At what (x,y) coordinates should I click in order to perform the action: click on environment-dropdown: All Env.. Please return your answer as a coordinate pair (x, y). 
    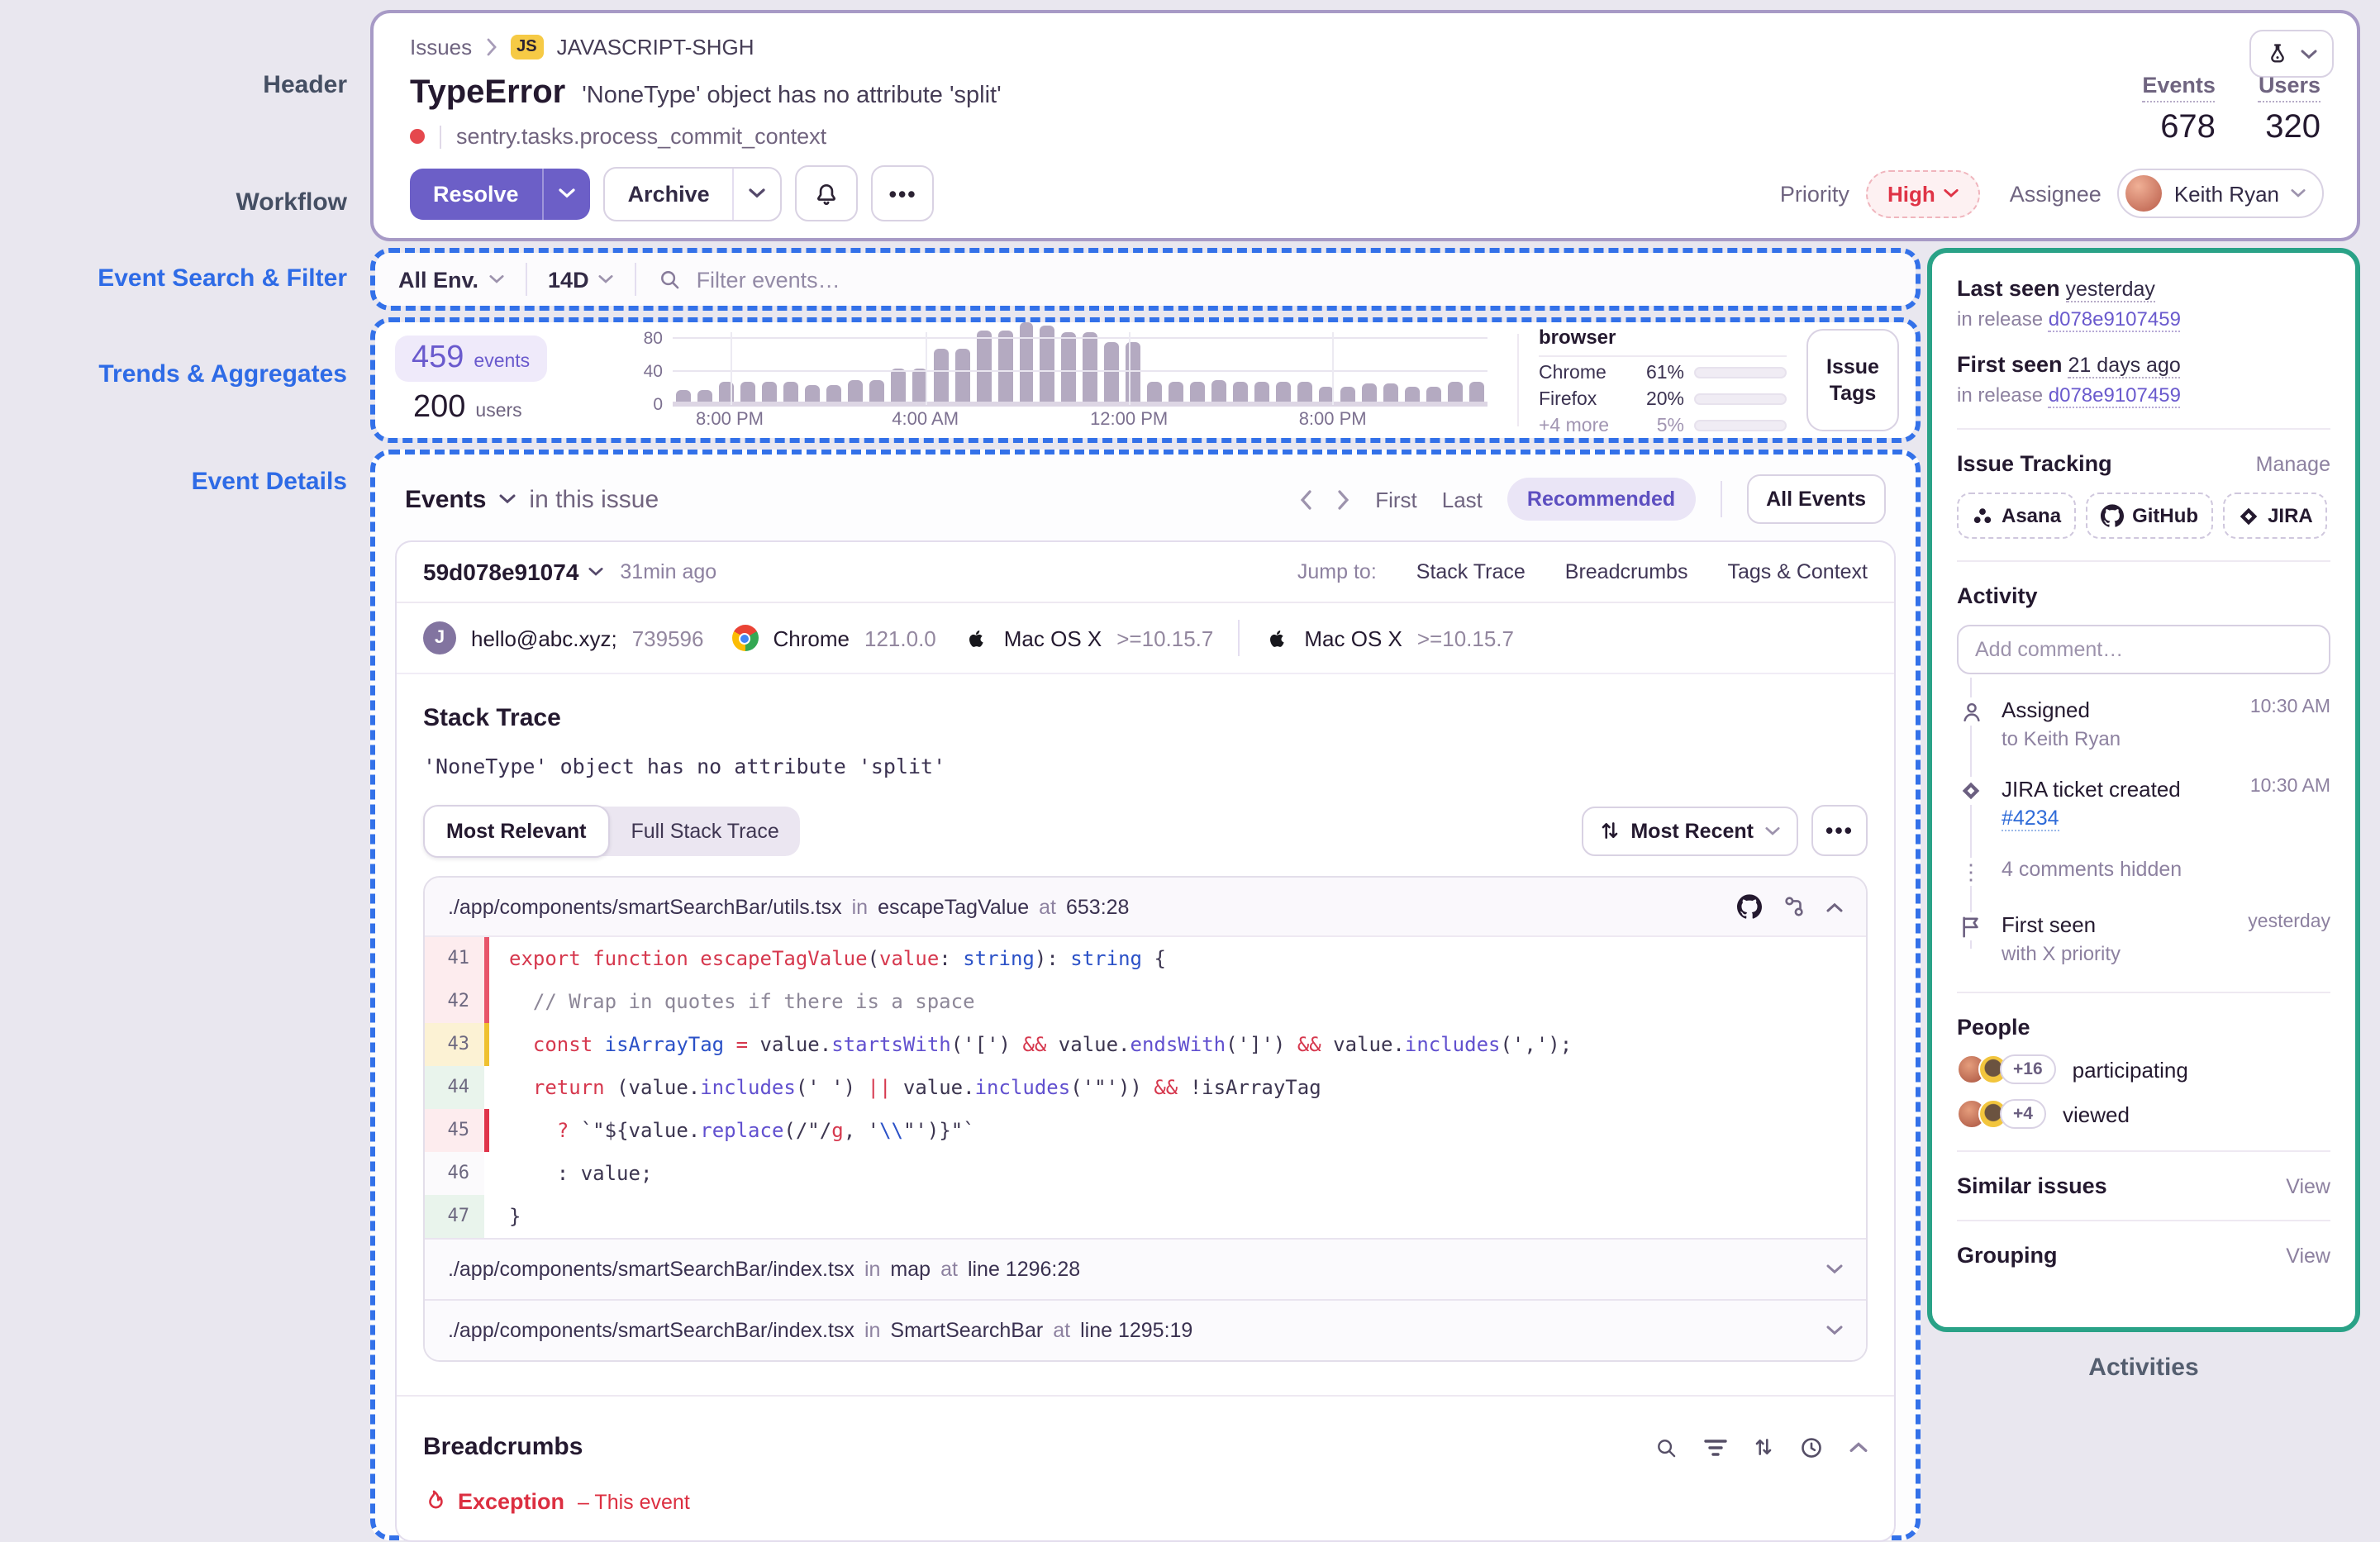
    Looking at the image, I should click on (450, 279).